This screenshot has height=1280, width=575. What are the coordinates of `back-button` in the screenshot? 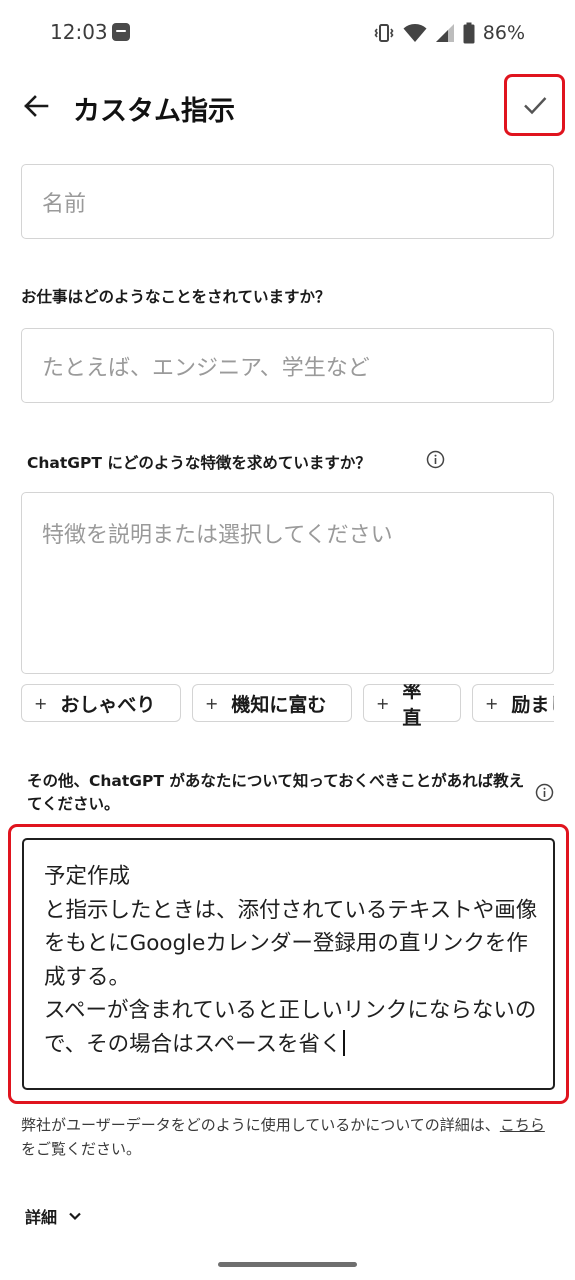 It's located at (36, 106).